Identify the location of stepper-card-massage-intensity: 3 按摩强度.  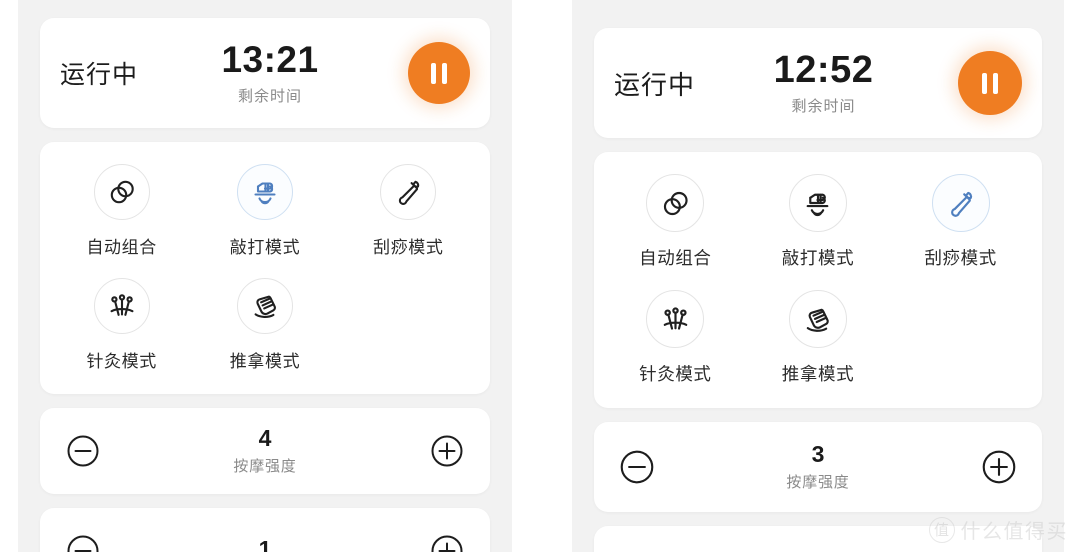
(818, 467).